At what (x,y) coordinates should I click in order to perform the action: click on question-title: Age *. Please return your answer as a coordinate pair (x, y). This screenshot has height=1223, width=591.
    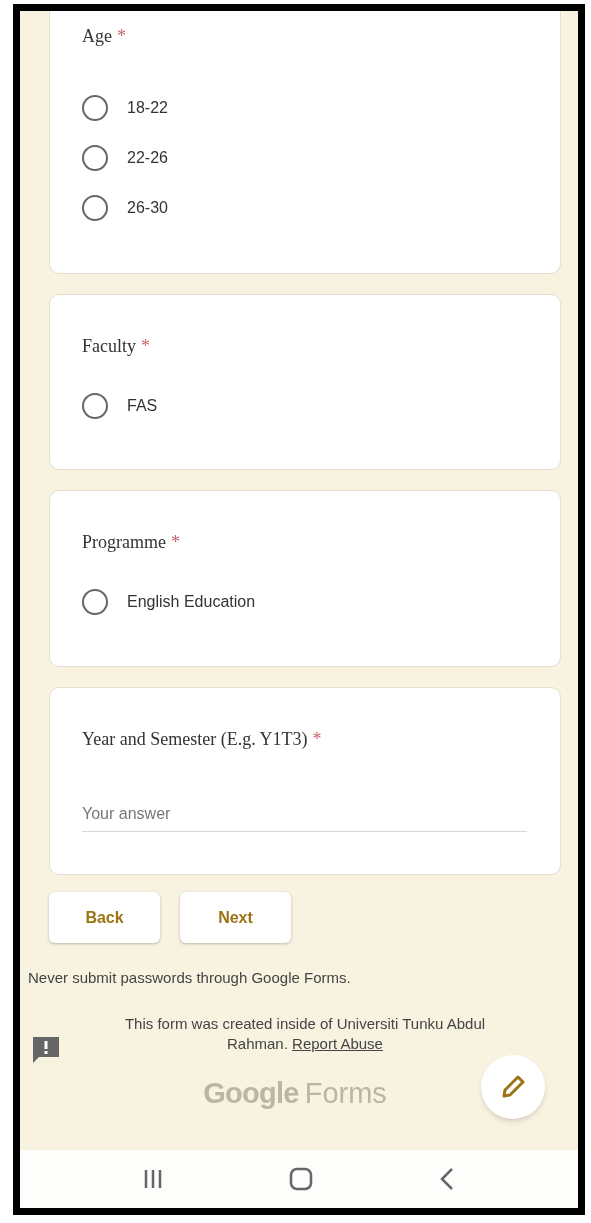
    Looking at the image, I should click on (104, 36).